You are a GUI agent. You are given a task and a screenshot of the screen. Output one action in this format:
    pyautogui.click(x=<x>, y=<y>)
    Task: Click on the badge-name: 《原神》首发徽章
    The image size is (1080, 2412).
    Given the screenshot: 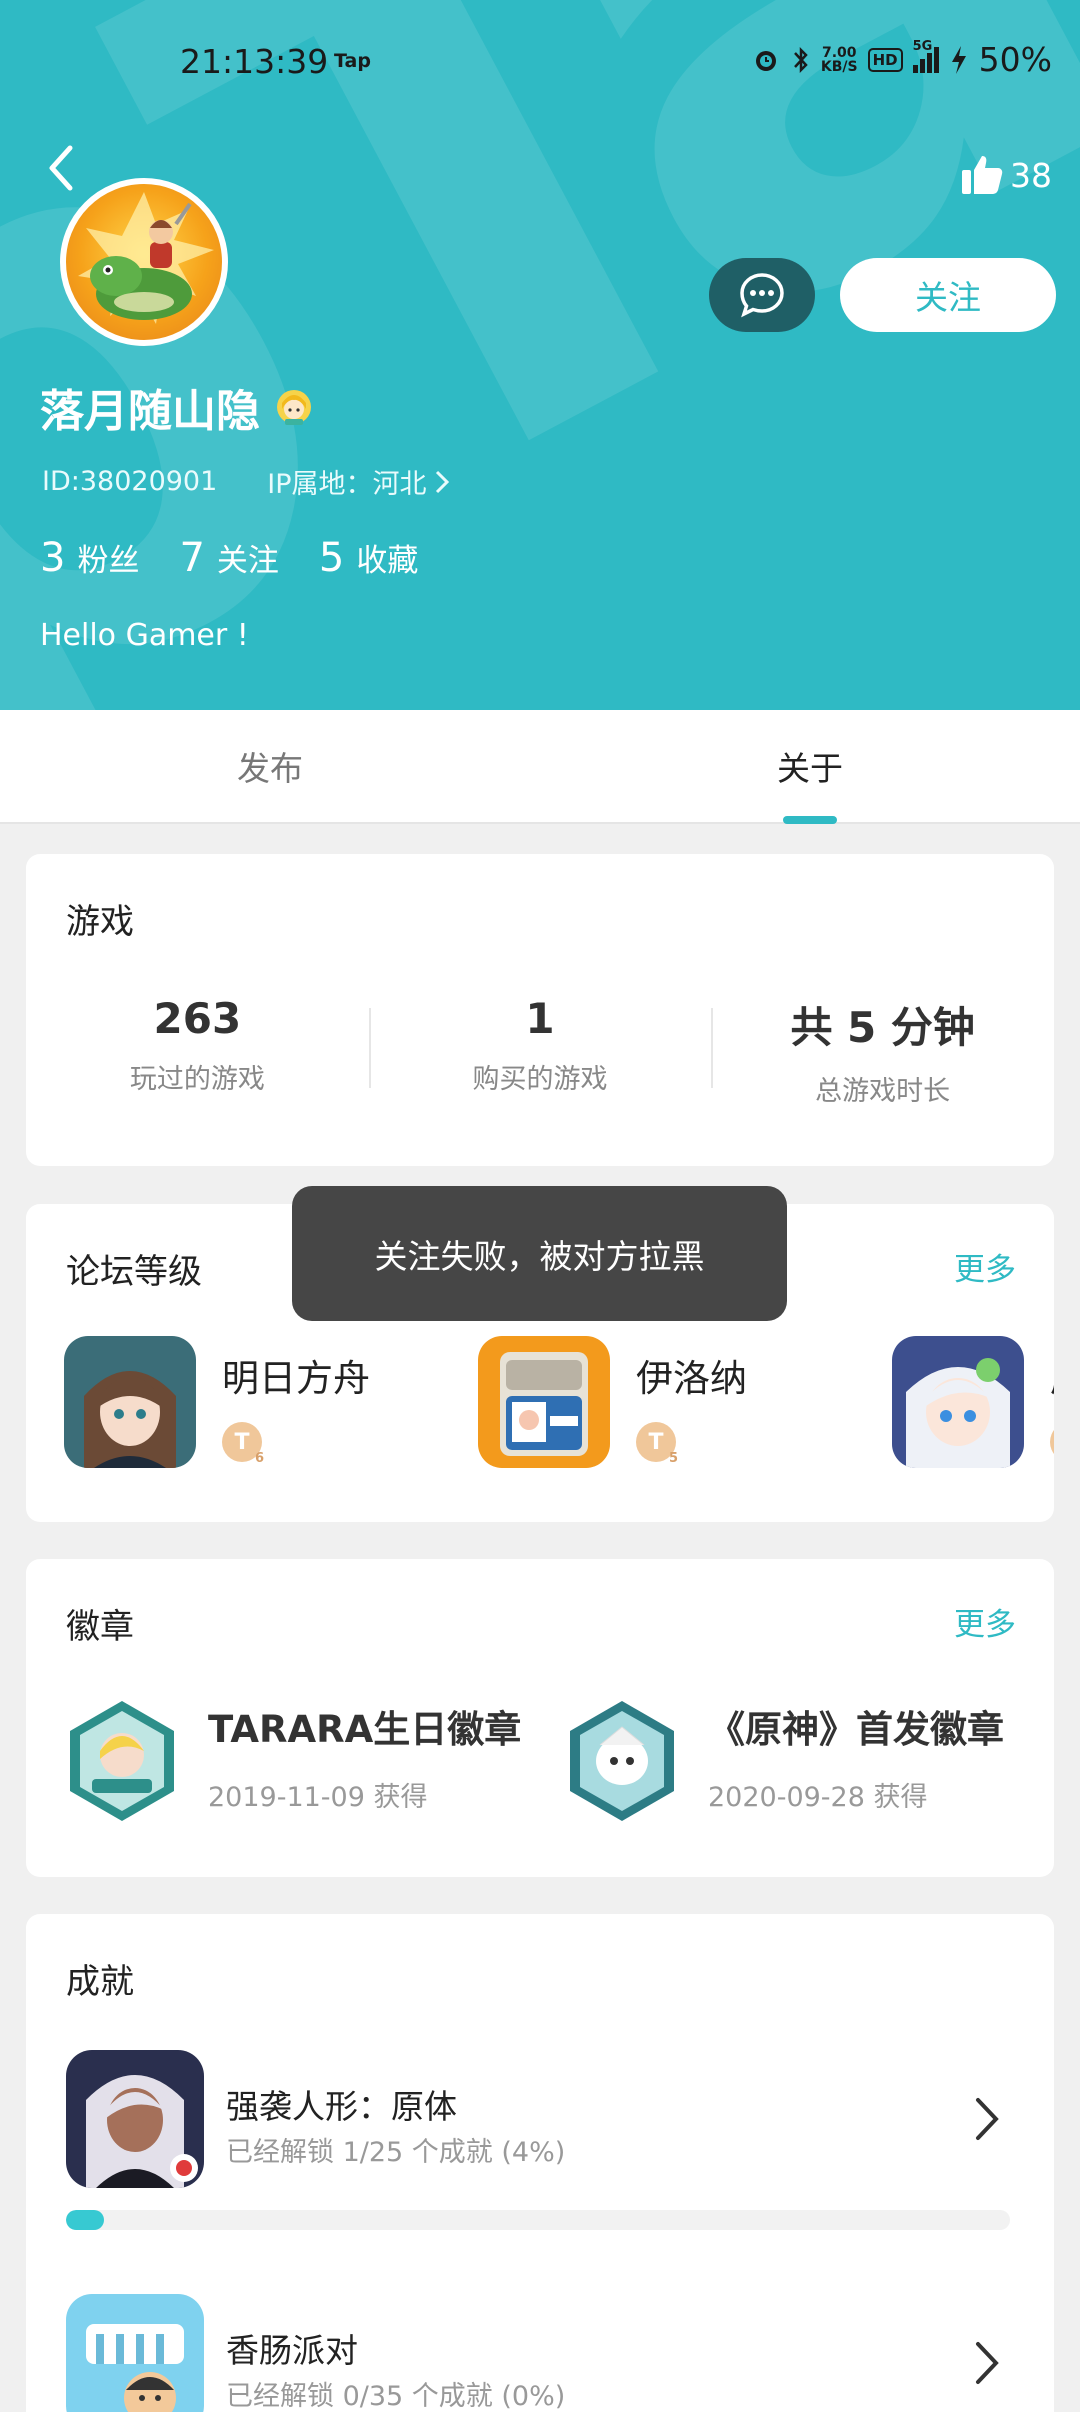 What is the action you would take?
    pyautogui.click(x=856, y=1729)
    